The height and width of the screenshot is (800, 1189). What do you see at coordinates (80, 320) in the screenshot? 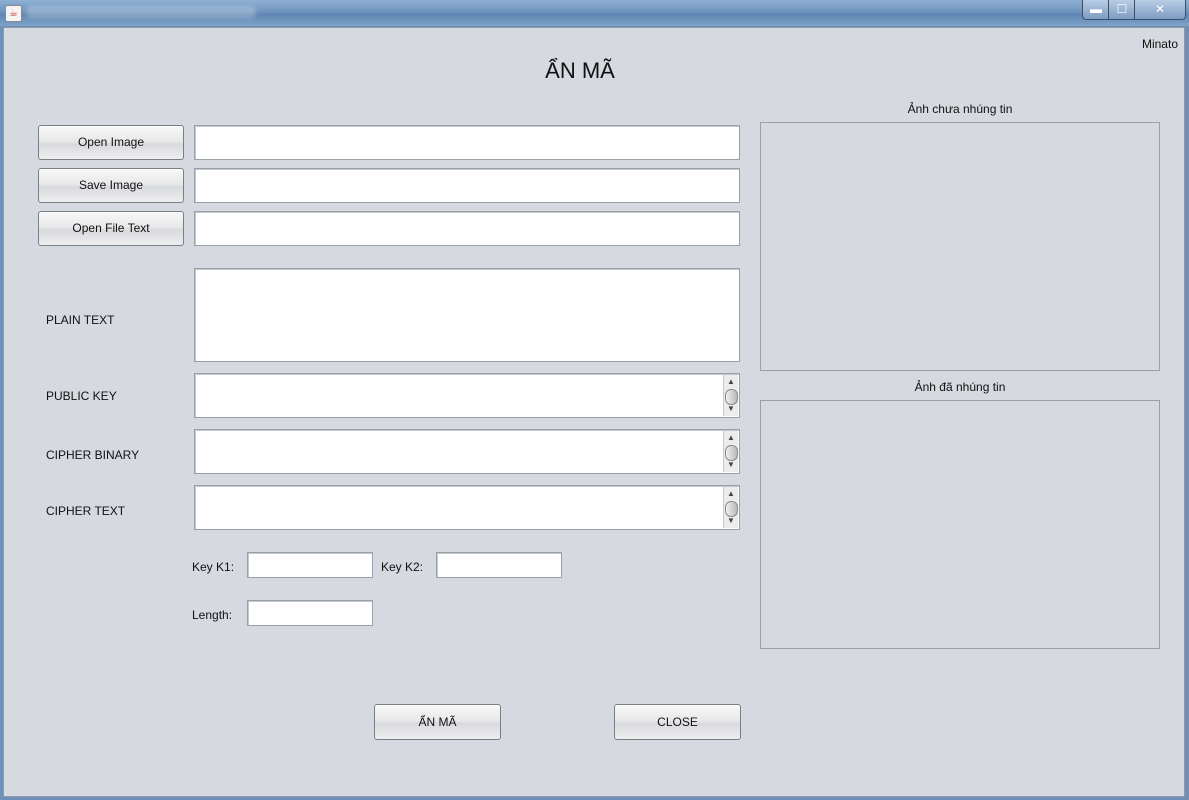
I see `plain-text-label: PLAIN TEXT` at bounding box center [80, 320].